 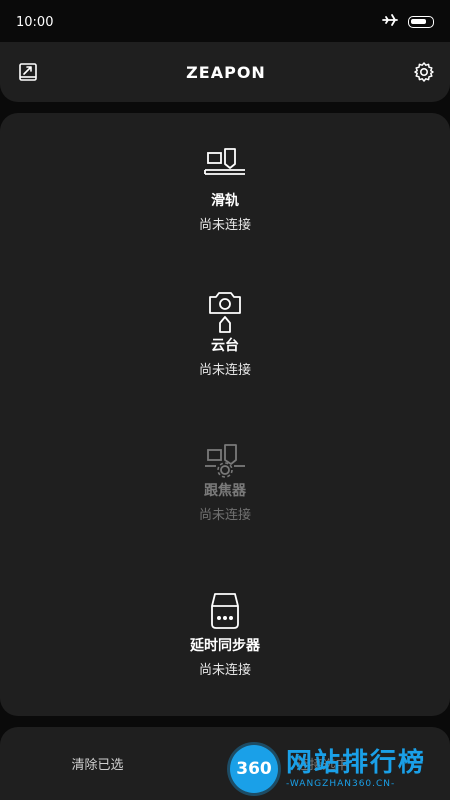 I want to click on app-header: ZEAPON, so click(x=225, y=72).